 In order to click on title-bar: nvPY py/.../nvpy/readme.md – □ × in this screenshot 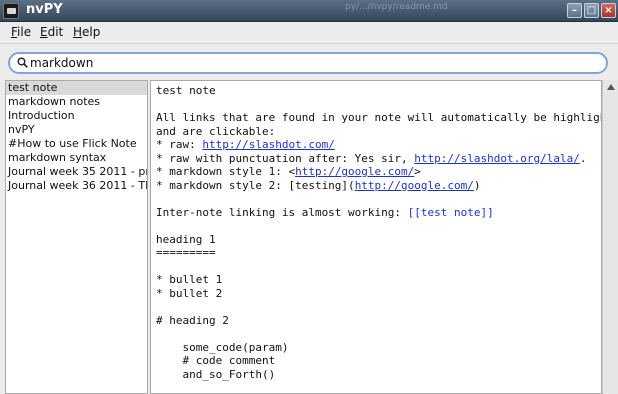, I will do `click(309, 11)`.